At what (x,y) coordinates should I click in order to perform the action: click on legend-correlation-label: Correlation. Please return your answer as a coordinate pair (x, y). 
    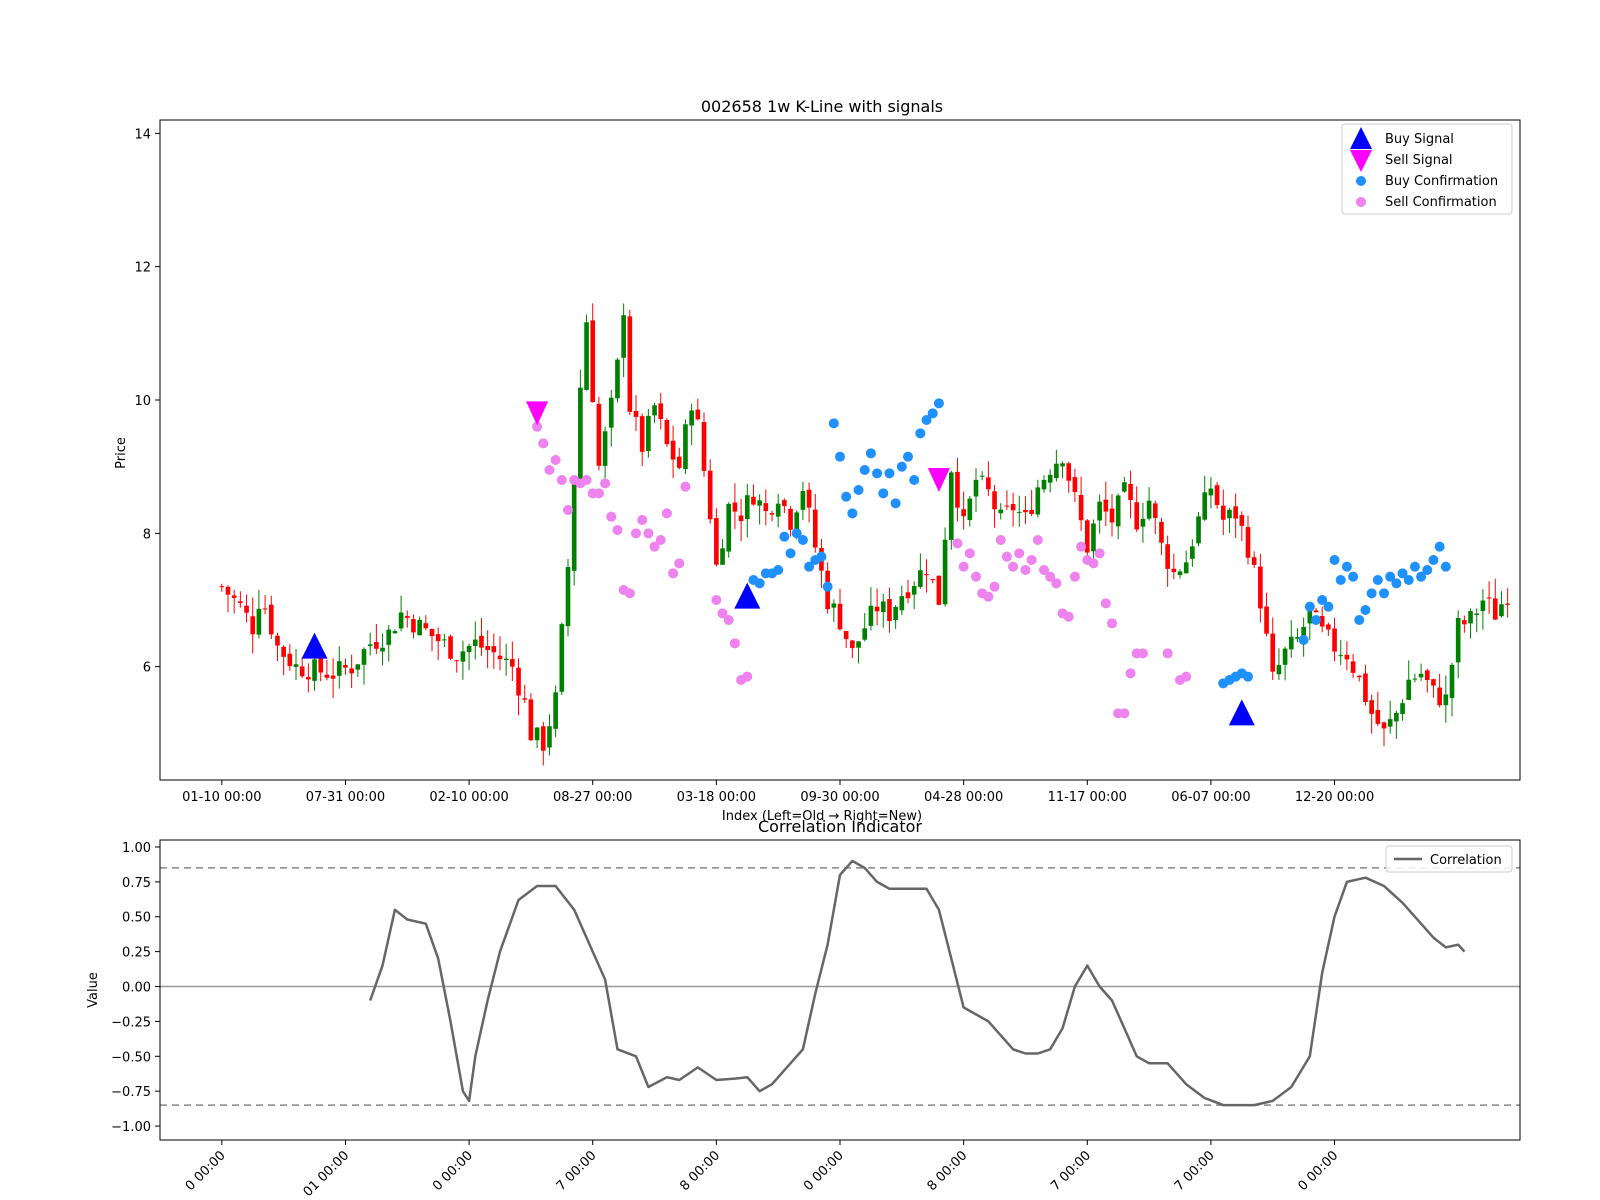
    Looking at the image, I should click on (1466, 860).